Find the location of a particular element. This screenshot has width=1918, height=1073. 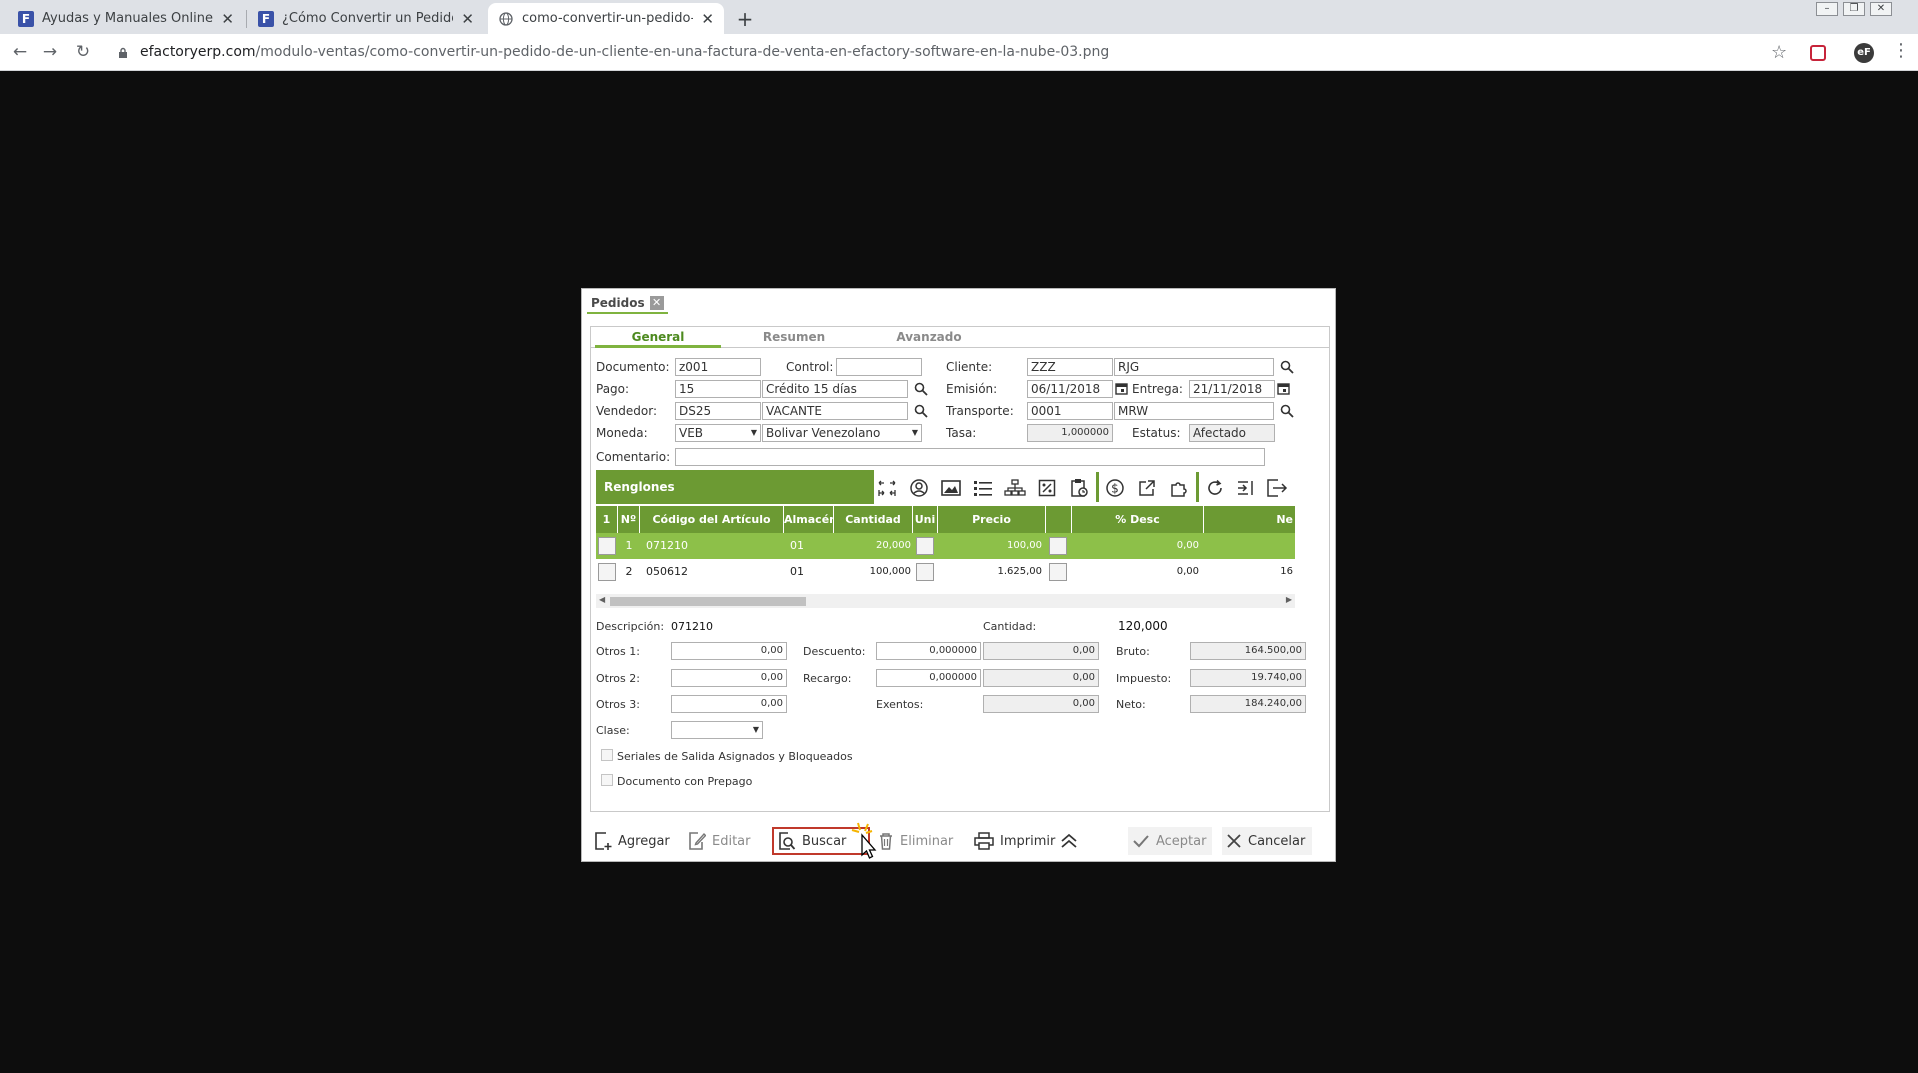

col-descuento: % Desc is located at coordinates (1138, 519).